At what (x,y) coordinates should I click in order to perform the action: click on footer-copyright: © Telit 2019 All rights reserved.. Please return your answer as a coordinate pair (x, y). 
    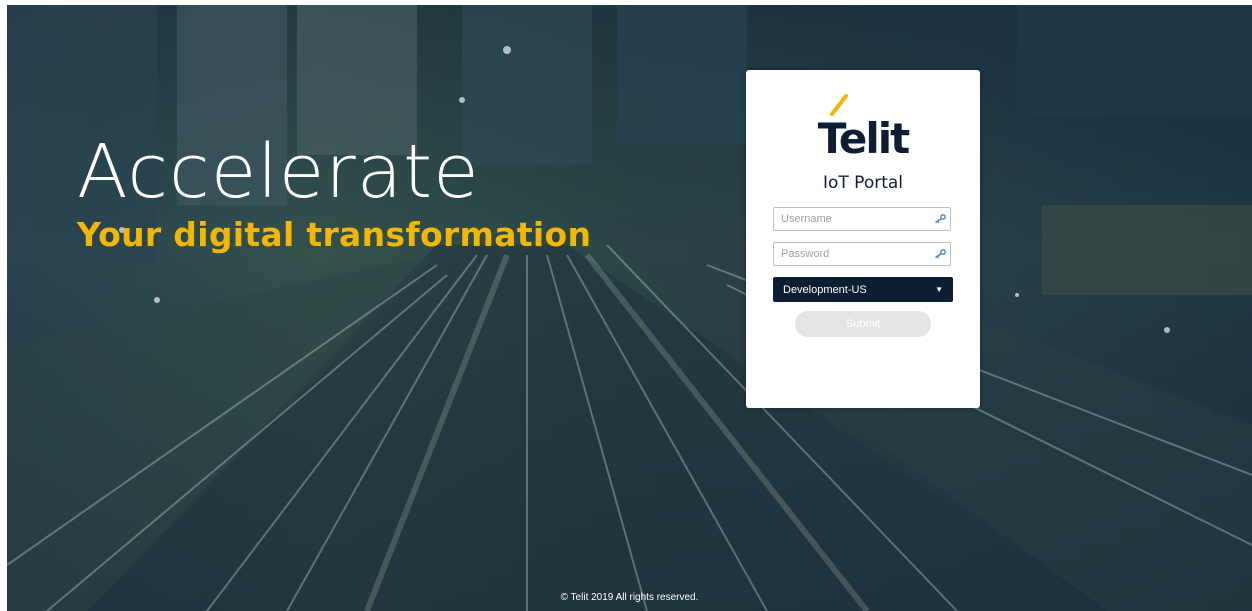
    Looking at the image, I should click on (629, 597).